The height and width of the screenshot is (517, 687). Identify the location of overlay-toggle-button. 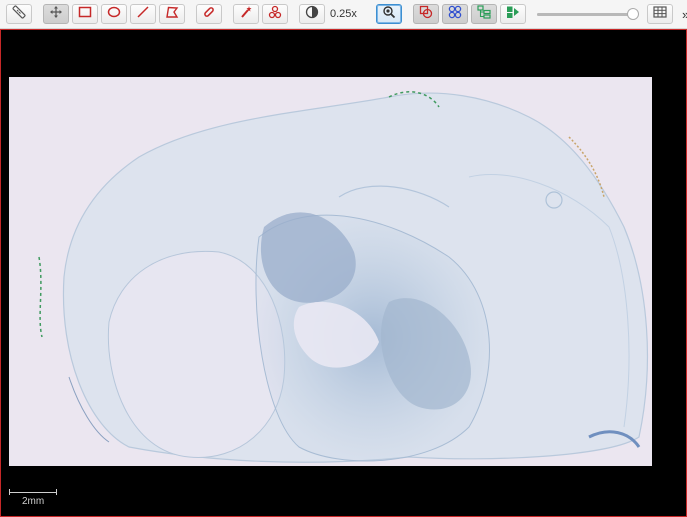
(426, 14).